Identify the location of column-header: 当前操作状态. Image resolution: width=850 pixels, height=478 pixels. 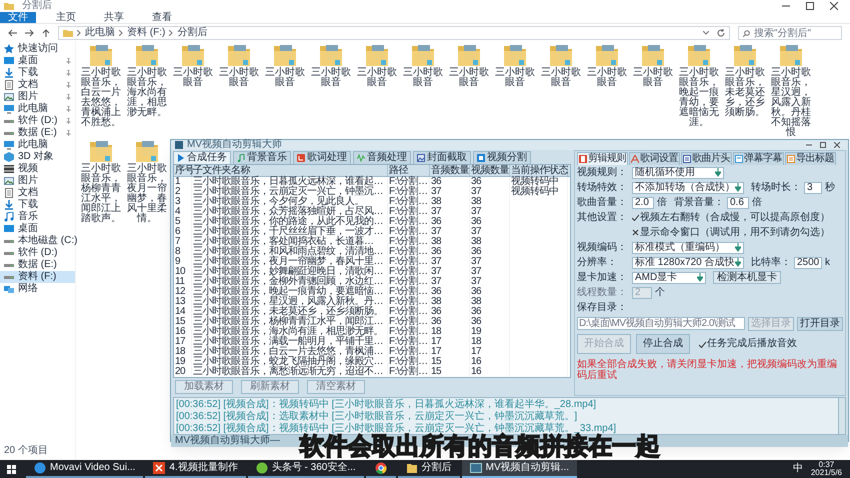
(539, 170).